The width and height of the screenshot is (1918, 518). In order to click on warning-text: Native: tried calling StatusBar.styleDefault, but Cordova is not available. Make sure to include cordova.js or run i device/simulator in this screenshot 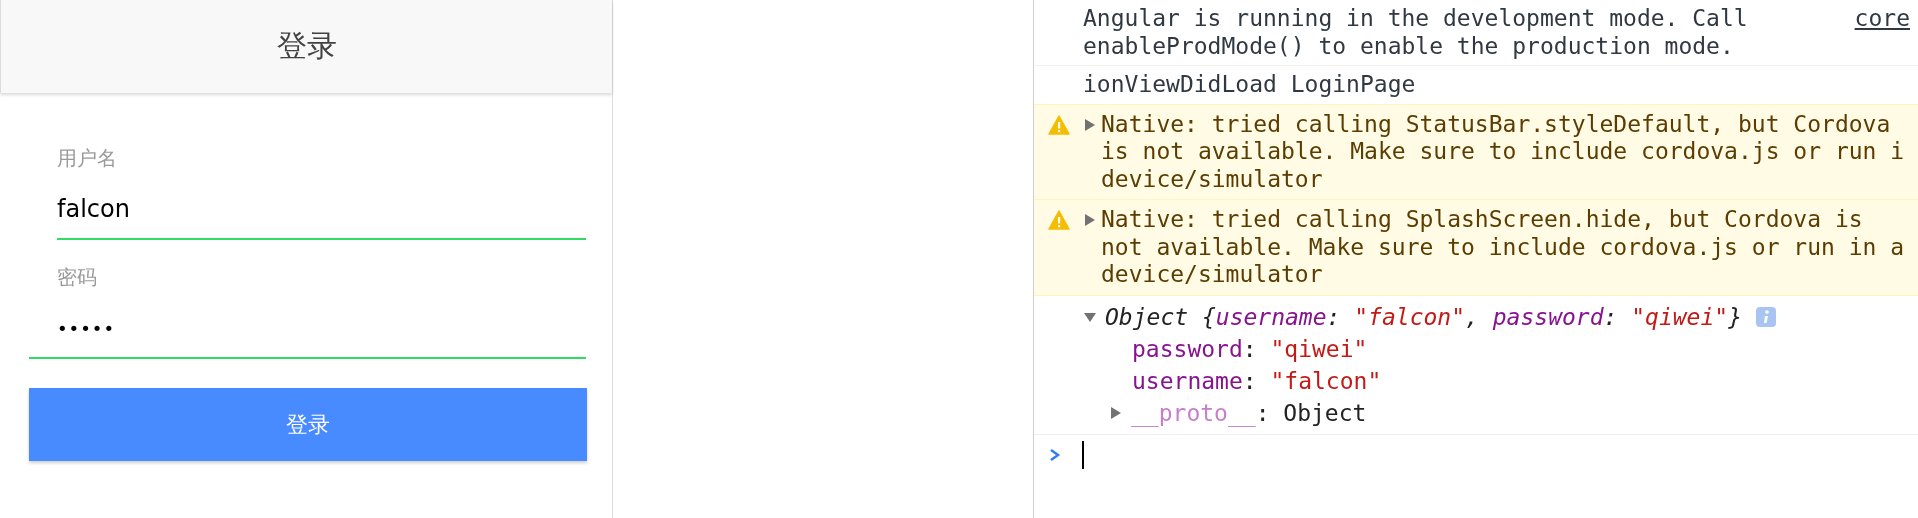, I will do `click(1503, 151)`.